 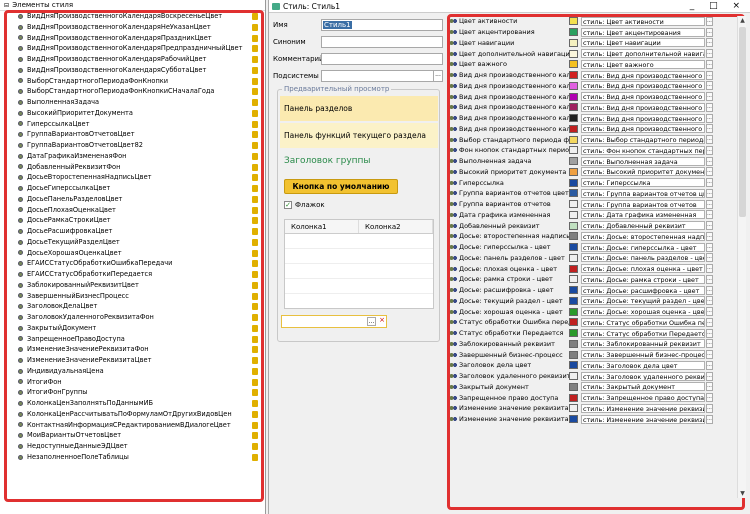 I want to click on comment-field, so click(x=382, y=58).